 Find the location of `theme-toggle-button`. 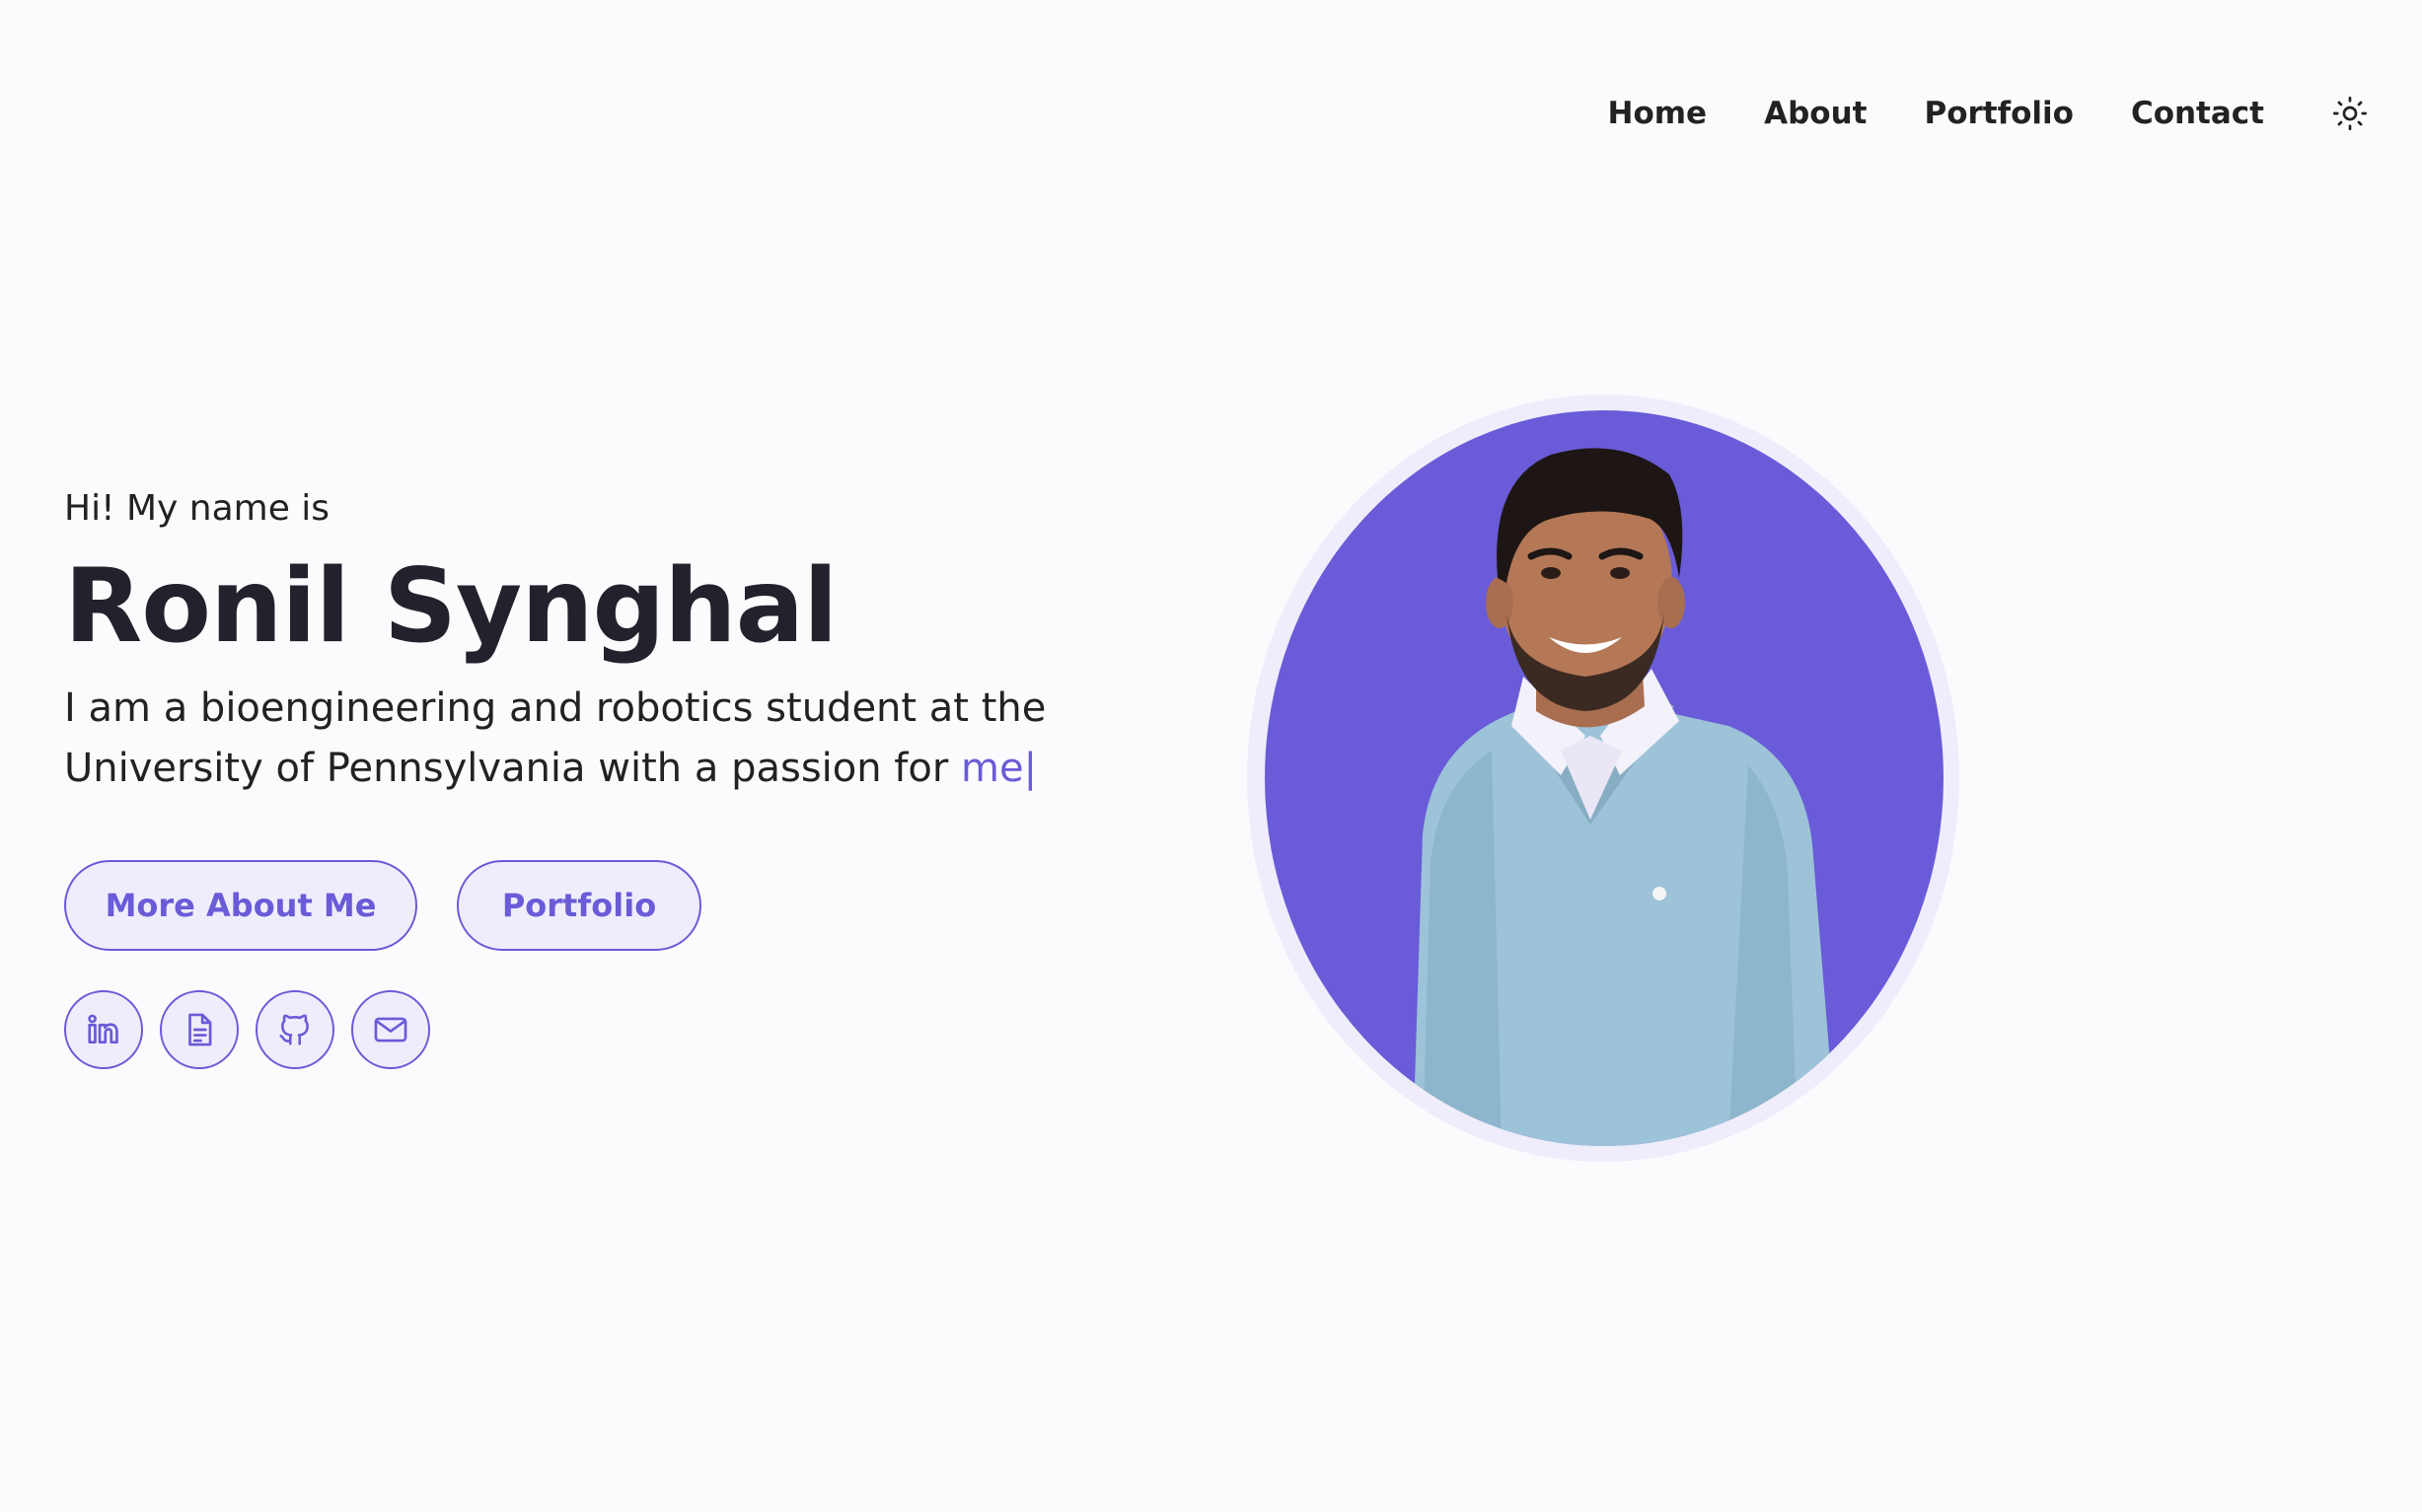

theme-toggle-button is located at coordinates (2350, 113).